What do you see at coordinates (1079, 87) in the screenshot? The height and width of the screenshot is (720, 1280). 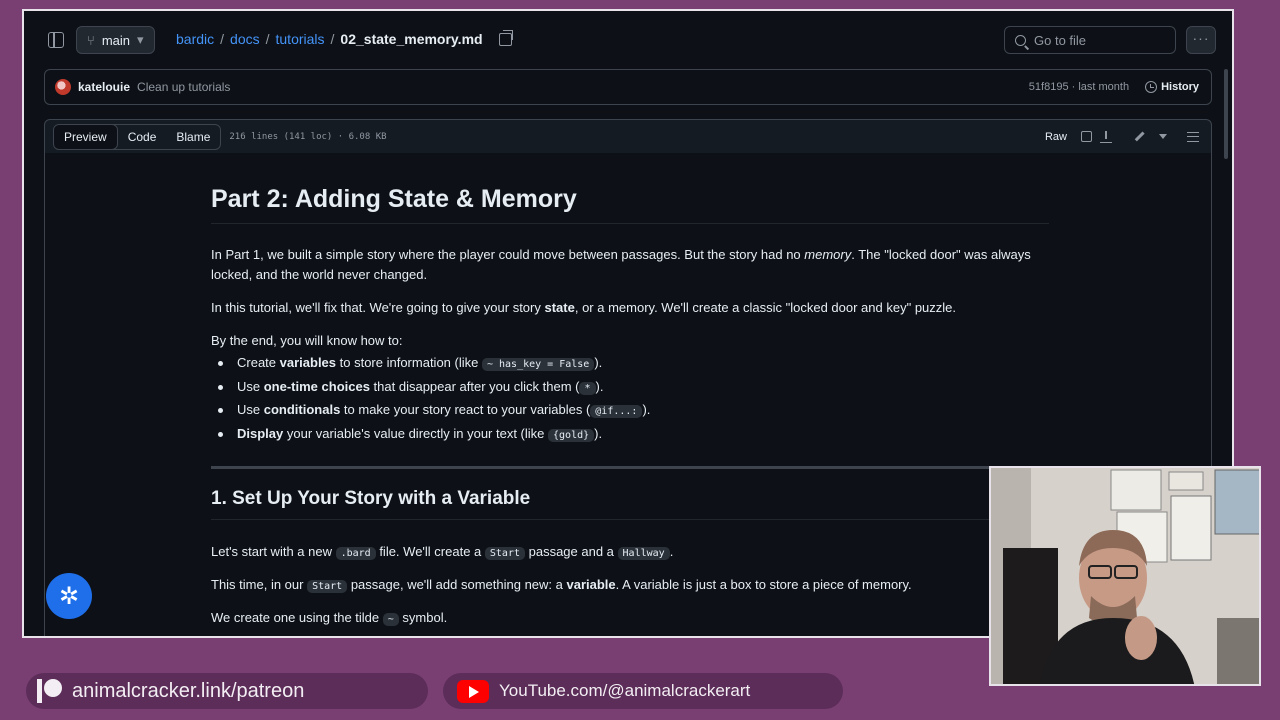 I see `commit-meta: 51f8195 · last month` at bounding box center [1079, 87].